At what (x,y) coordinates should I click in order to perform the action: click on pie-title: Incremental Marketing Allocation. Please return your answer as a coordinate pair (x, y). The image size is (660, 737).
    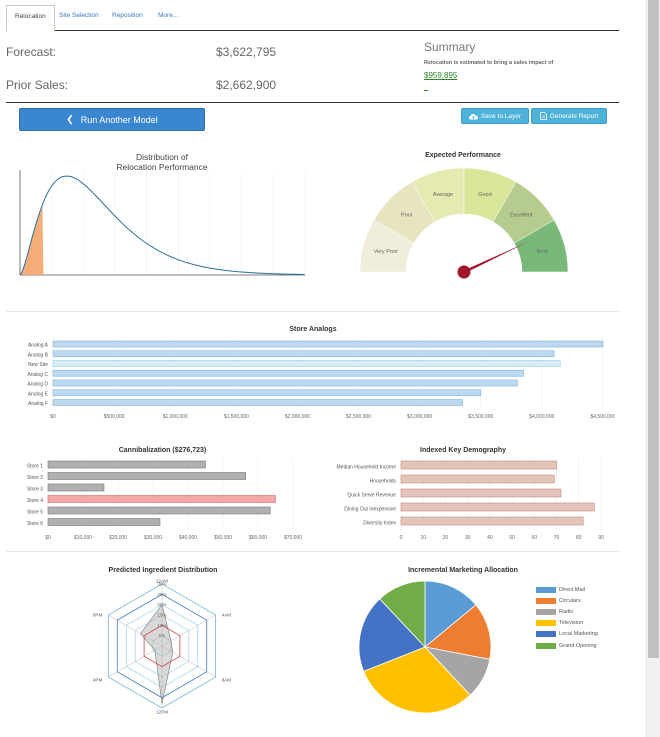
    Looking at the image, I should click on (463, 570).